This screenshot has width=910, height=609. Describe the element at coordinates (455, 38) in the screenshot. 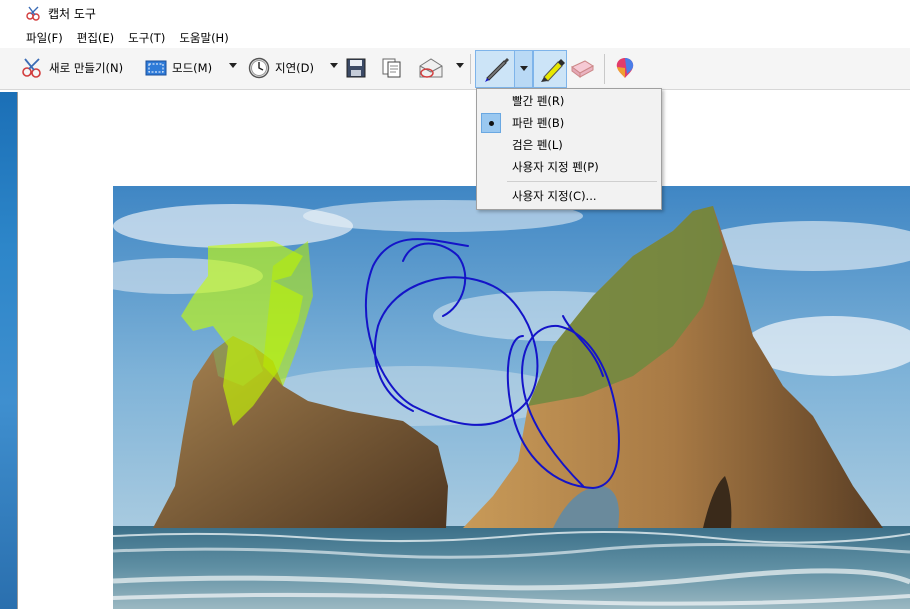

I see `menu-bar: 파일(F) 편집(E) 도구(T) 도움말(H)` at that location.